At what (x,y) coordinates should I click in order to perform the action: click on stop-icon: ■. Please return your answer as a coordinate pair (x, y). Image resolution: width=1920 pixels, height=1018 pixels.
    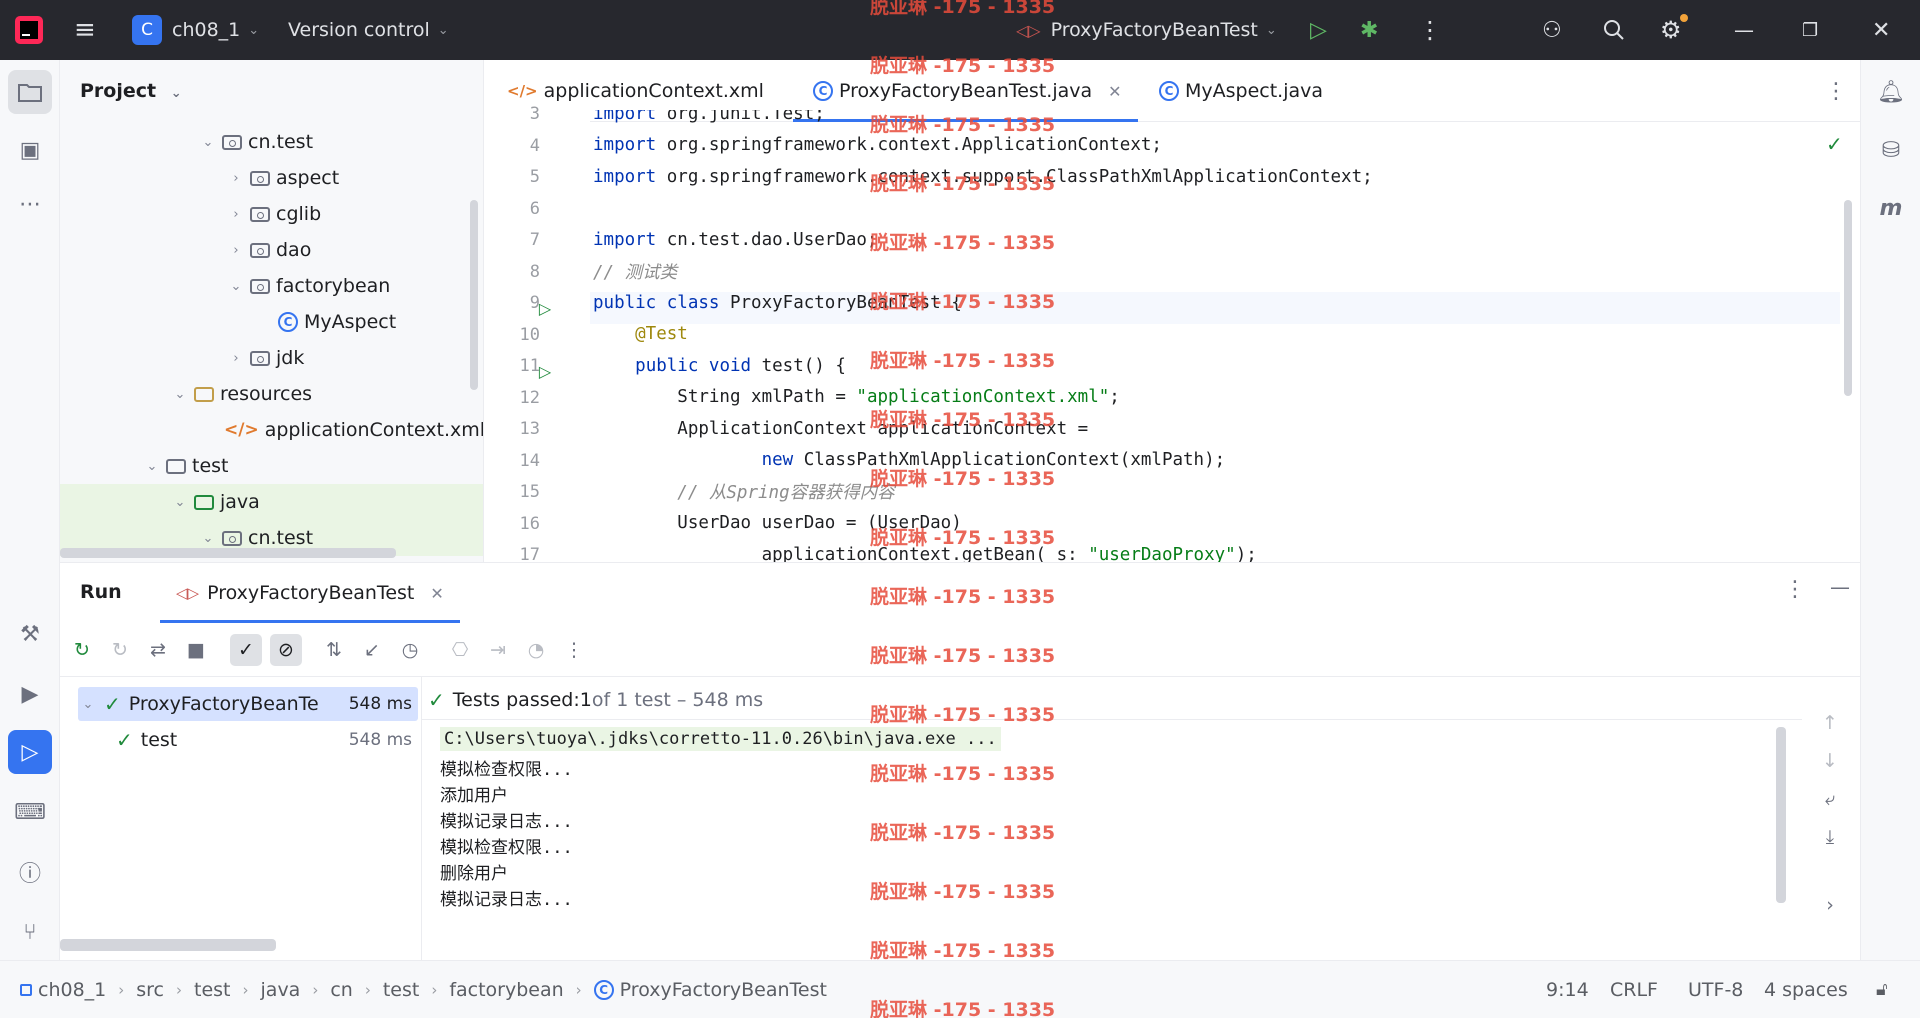
    Looking at the image, I should click on (196, 650).